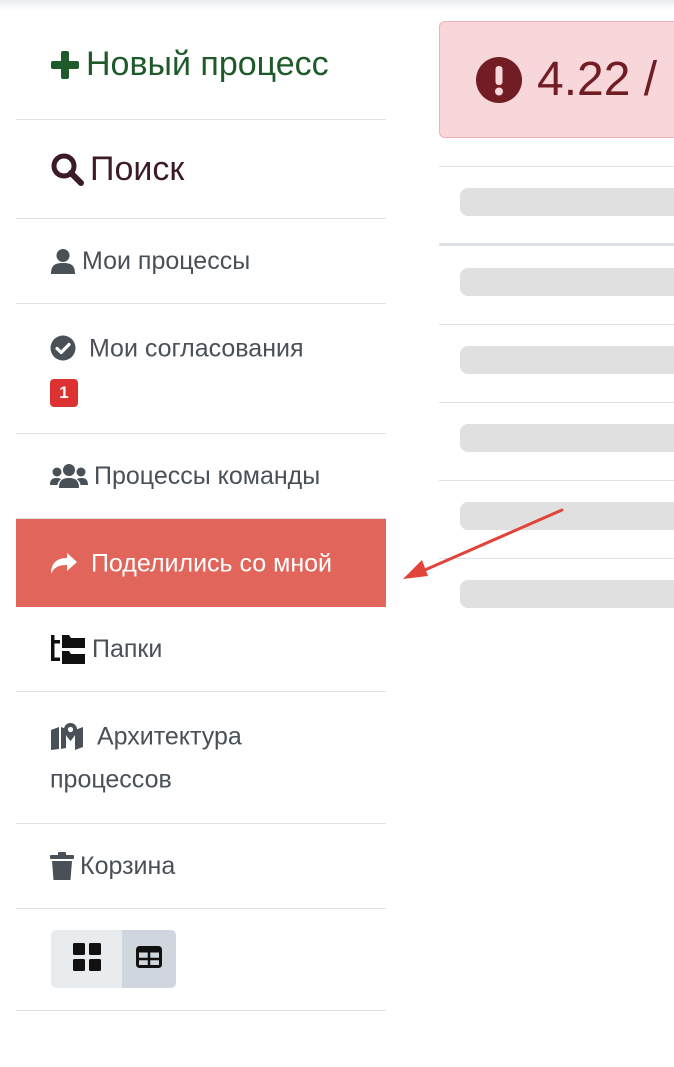  I want to click on top-divider, so click(337, 5).